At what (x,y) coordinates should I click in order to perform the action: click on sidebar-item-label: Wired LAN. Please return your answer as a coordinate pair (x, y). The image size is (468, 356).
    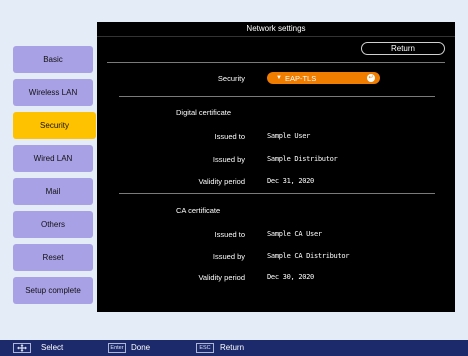
    Looking at the image, I should click on (53, 158).